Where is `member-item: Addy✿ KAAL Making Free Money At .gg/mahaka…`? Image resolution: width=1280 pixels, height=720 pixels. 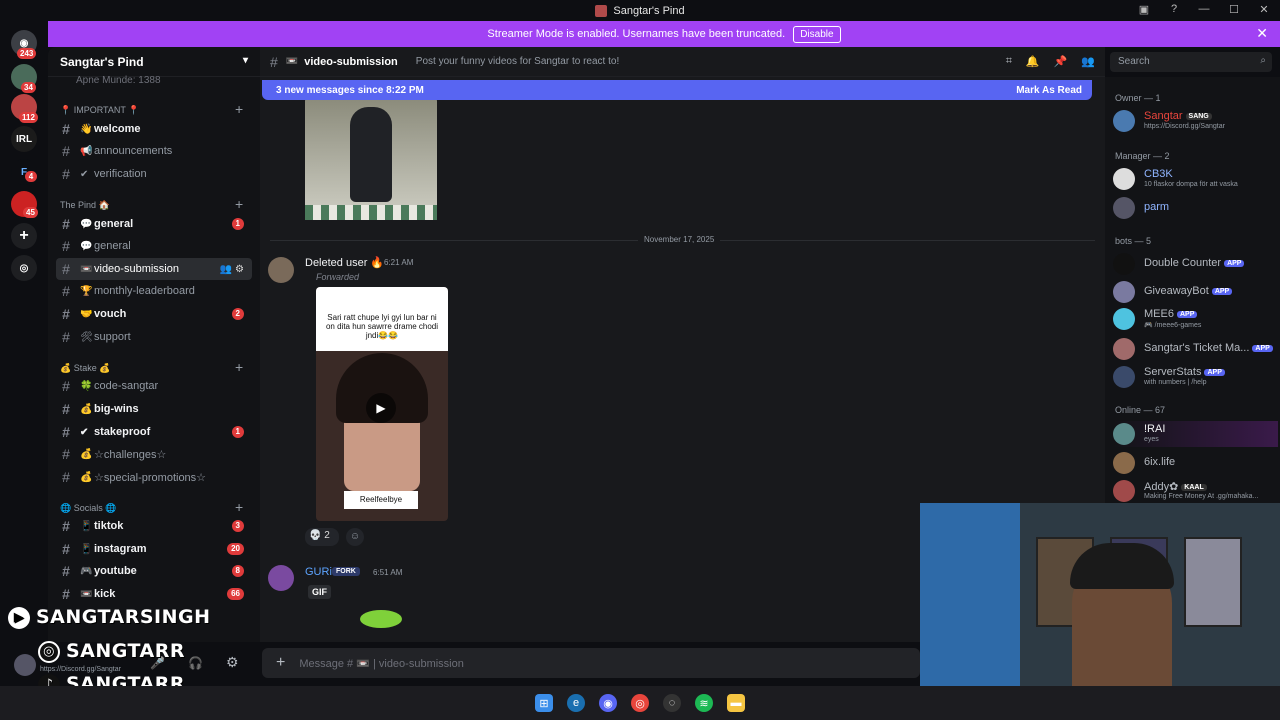 member-item: Addy✿ KAAL Making Free Money At .gg/mahaka… is located at coordinates (1195, 491).